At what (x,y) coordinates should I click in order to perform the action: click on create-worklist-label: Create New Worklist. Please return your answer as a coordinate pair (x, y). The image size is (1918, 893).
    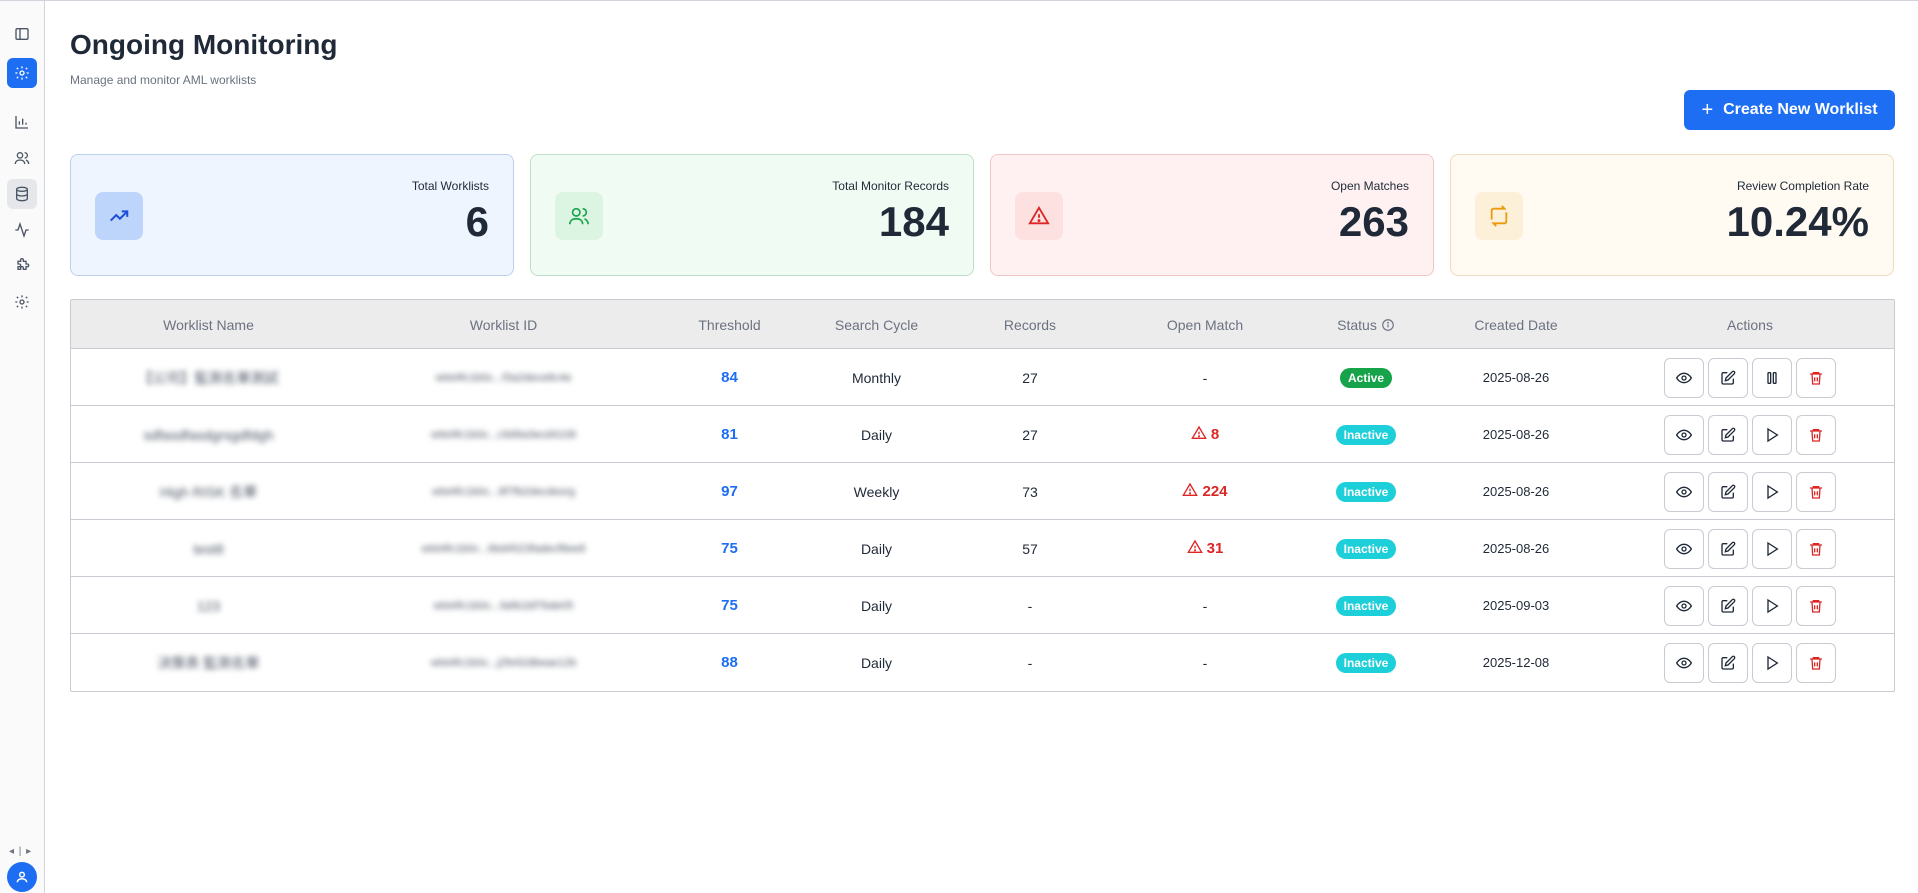
    Looking at the image, I should click on (1800, 109).